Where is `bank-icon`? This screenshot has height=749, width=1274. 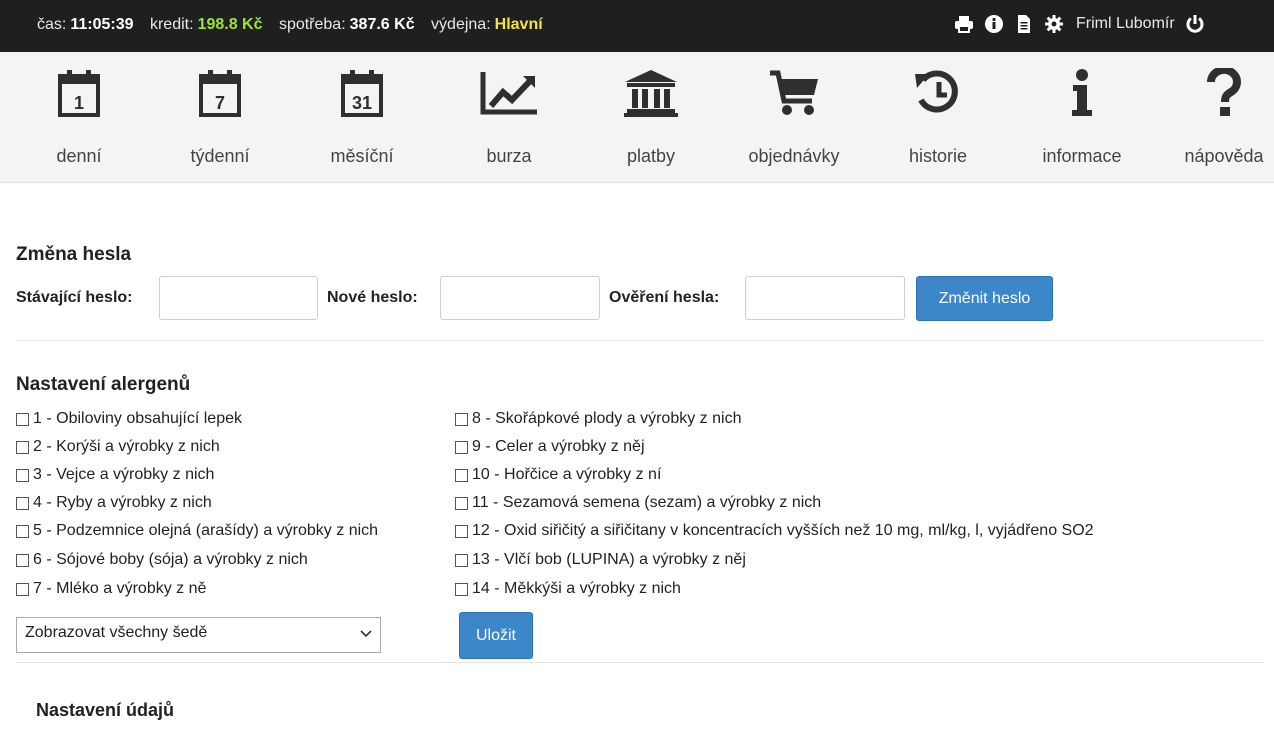 bank-icon is located at coordinates (651, 93).